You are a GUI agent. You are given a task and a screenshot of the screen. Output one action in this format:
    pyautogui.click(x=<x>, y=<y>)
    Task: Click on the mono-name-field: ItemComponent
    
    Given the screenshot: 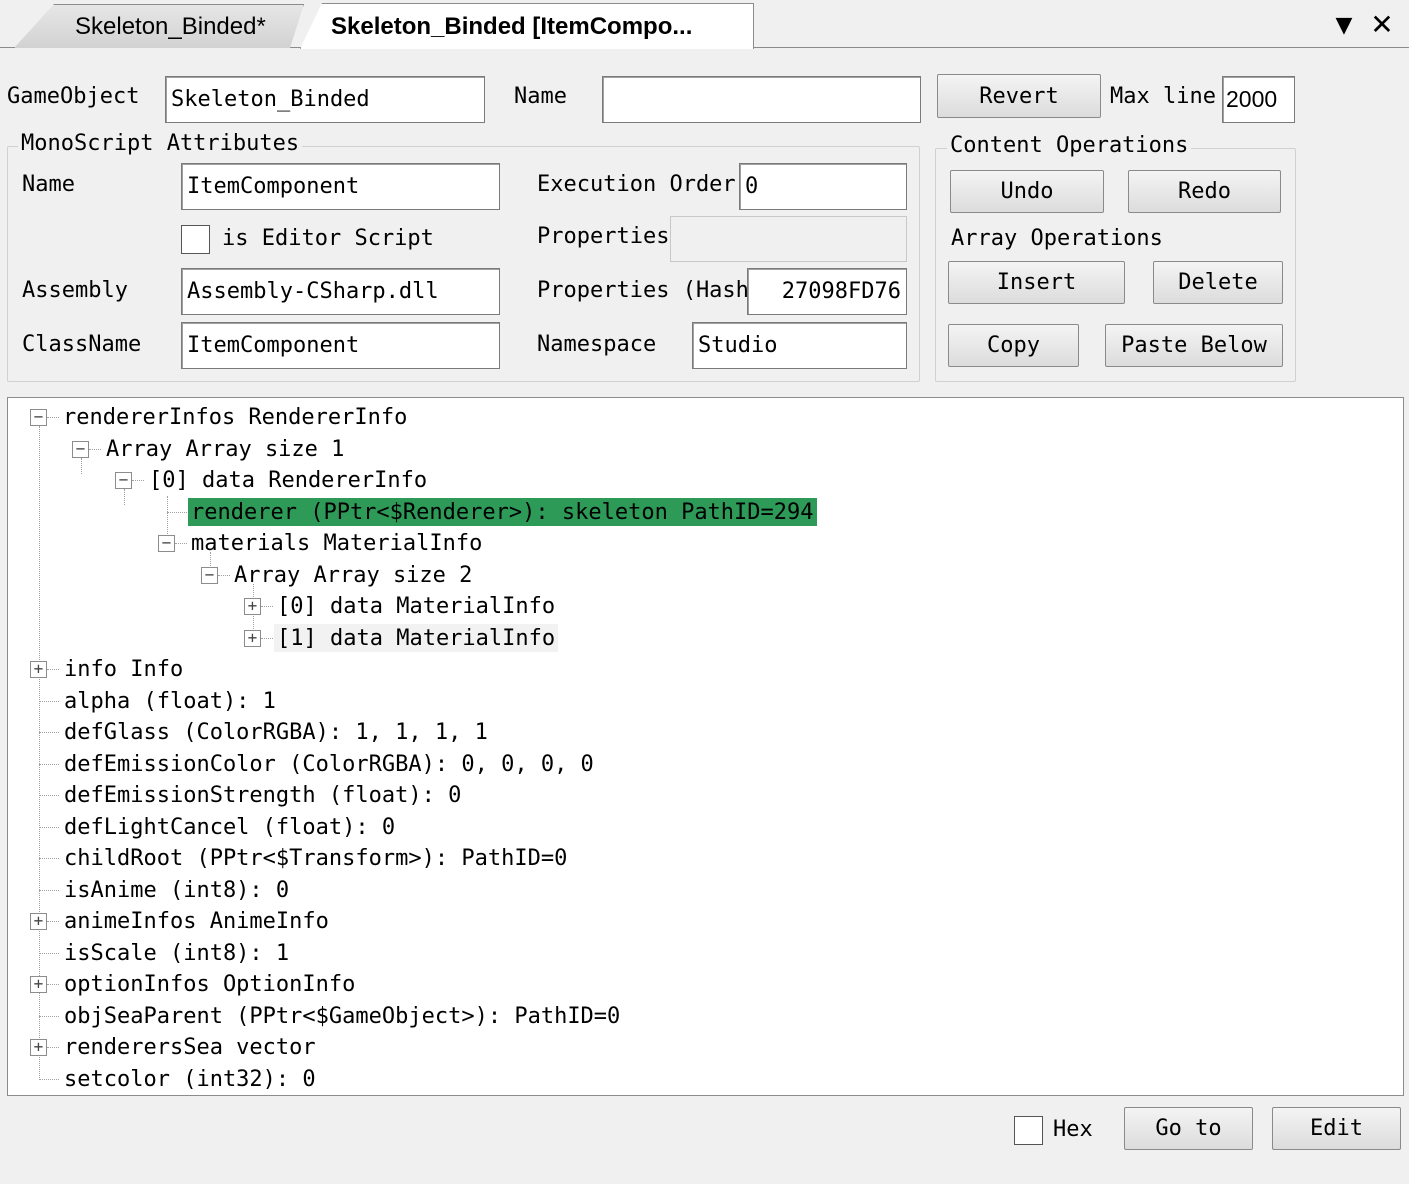 What is the action you would take?
    pyautogui.click(x=340, y=186)
    